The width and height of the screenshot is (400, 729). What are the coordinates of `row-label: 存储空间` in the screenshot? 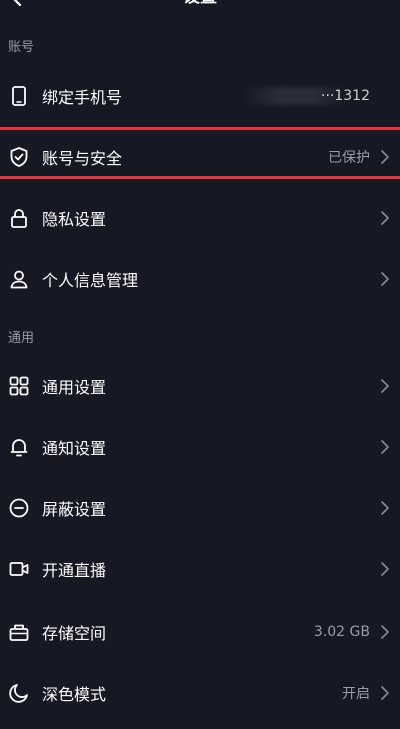 It's located at (74, 633).